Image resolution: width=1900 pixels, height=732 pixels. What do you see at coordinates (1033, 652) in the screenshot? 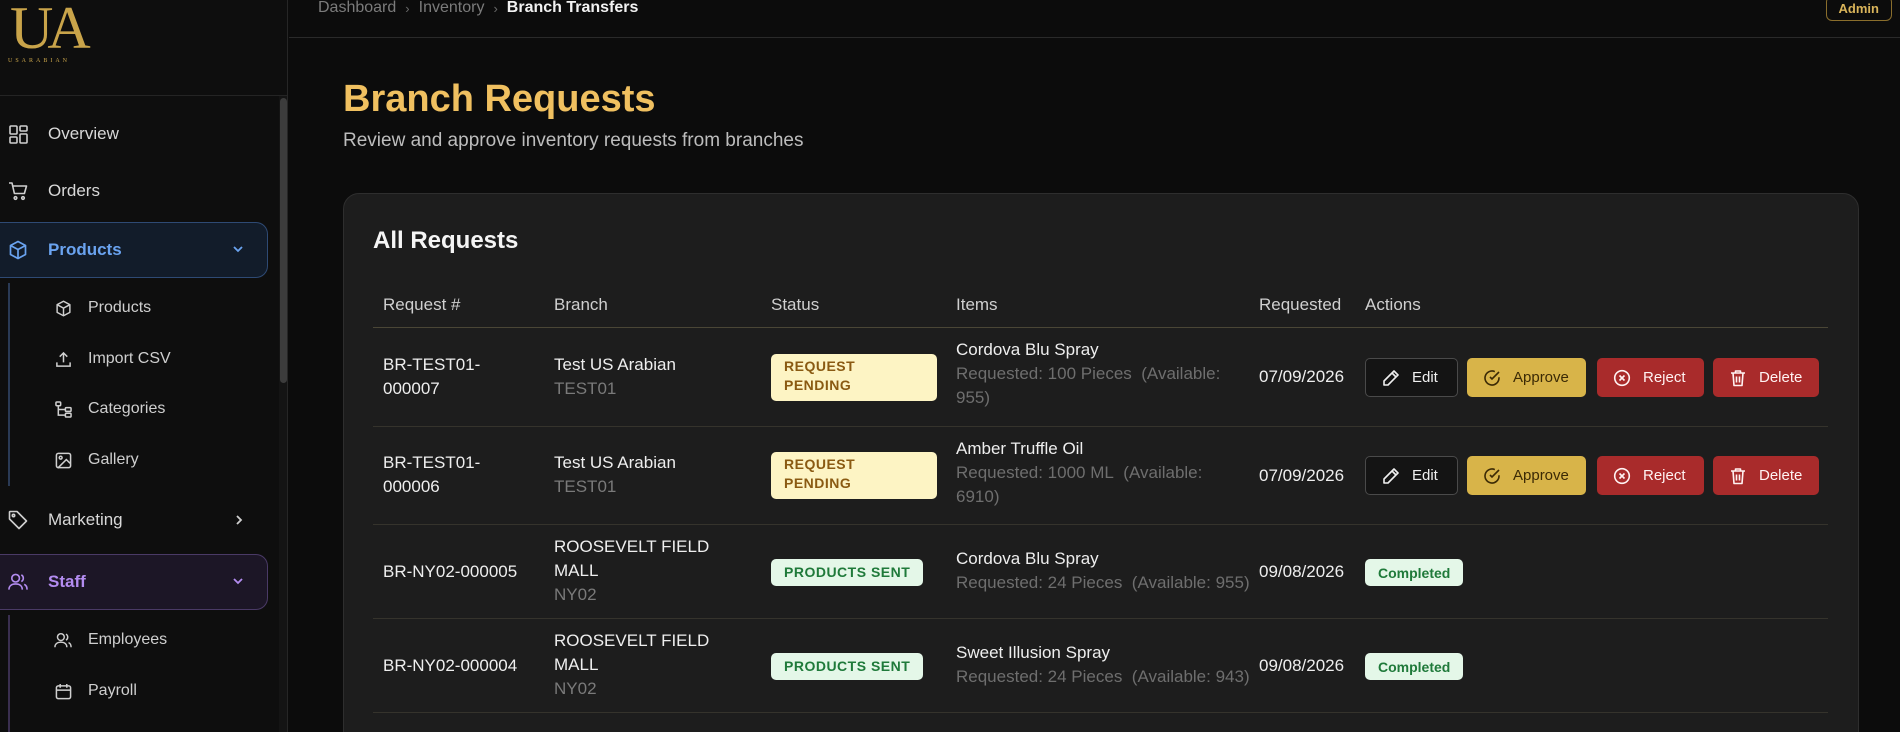
I see `item-name: Sweet Illusion Spray` at bounding box center [1033, 652].